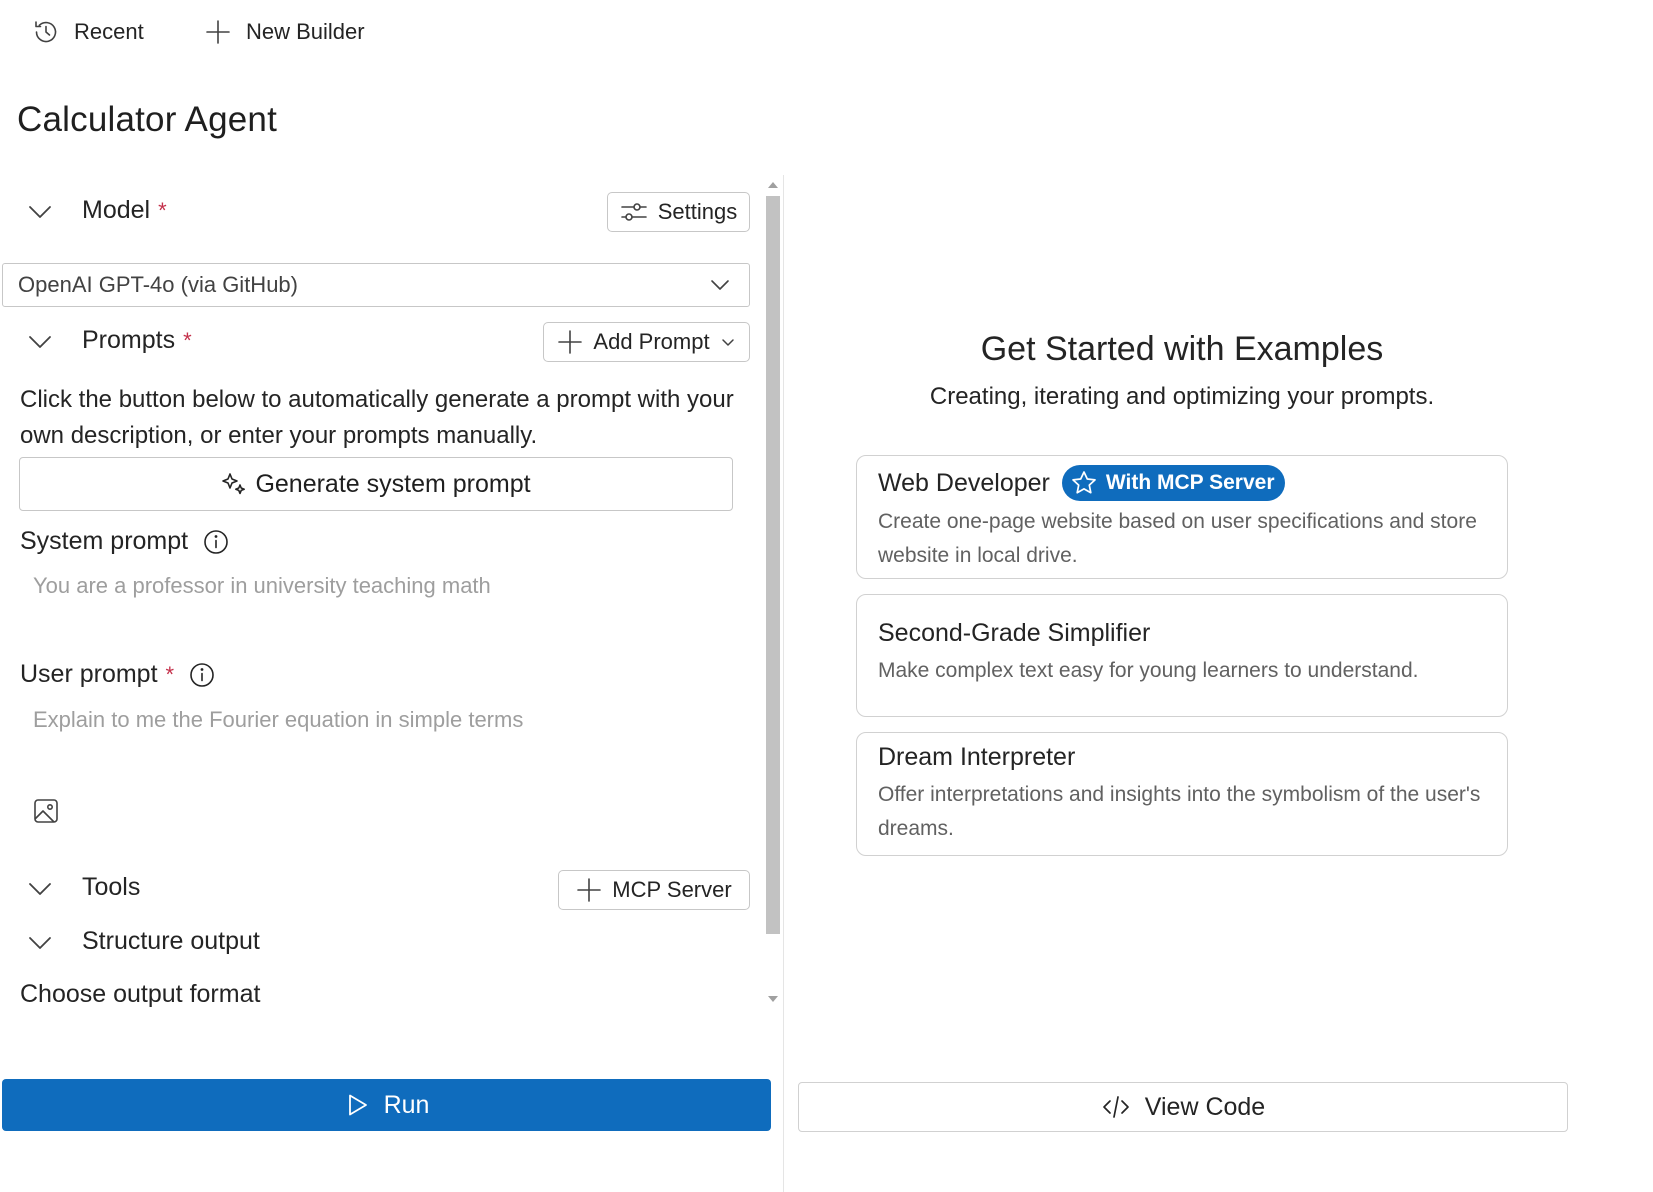  I want to click on add-image-button, so click(46, 811).